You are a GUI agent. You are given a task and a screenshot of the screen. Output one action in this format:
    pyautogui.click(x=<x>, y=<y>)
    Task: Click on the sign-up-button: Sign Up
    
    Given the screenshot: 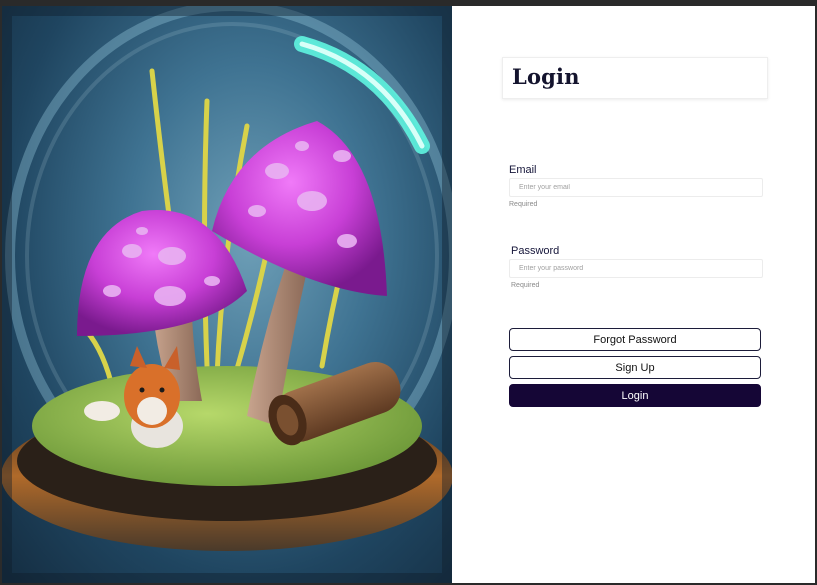 What is the action you would take?
    pyautogui.click(x=635, y=367)
    